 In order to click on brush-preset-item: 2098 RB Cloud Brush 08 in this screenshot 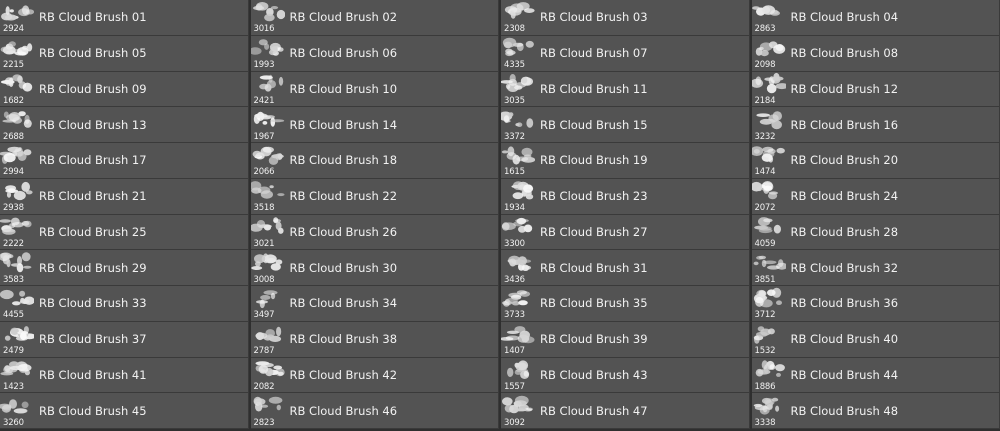, I will do `click(875, 53)`.